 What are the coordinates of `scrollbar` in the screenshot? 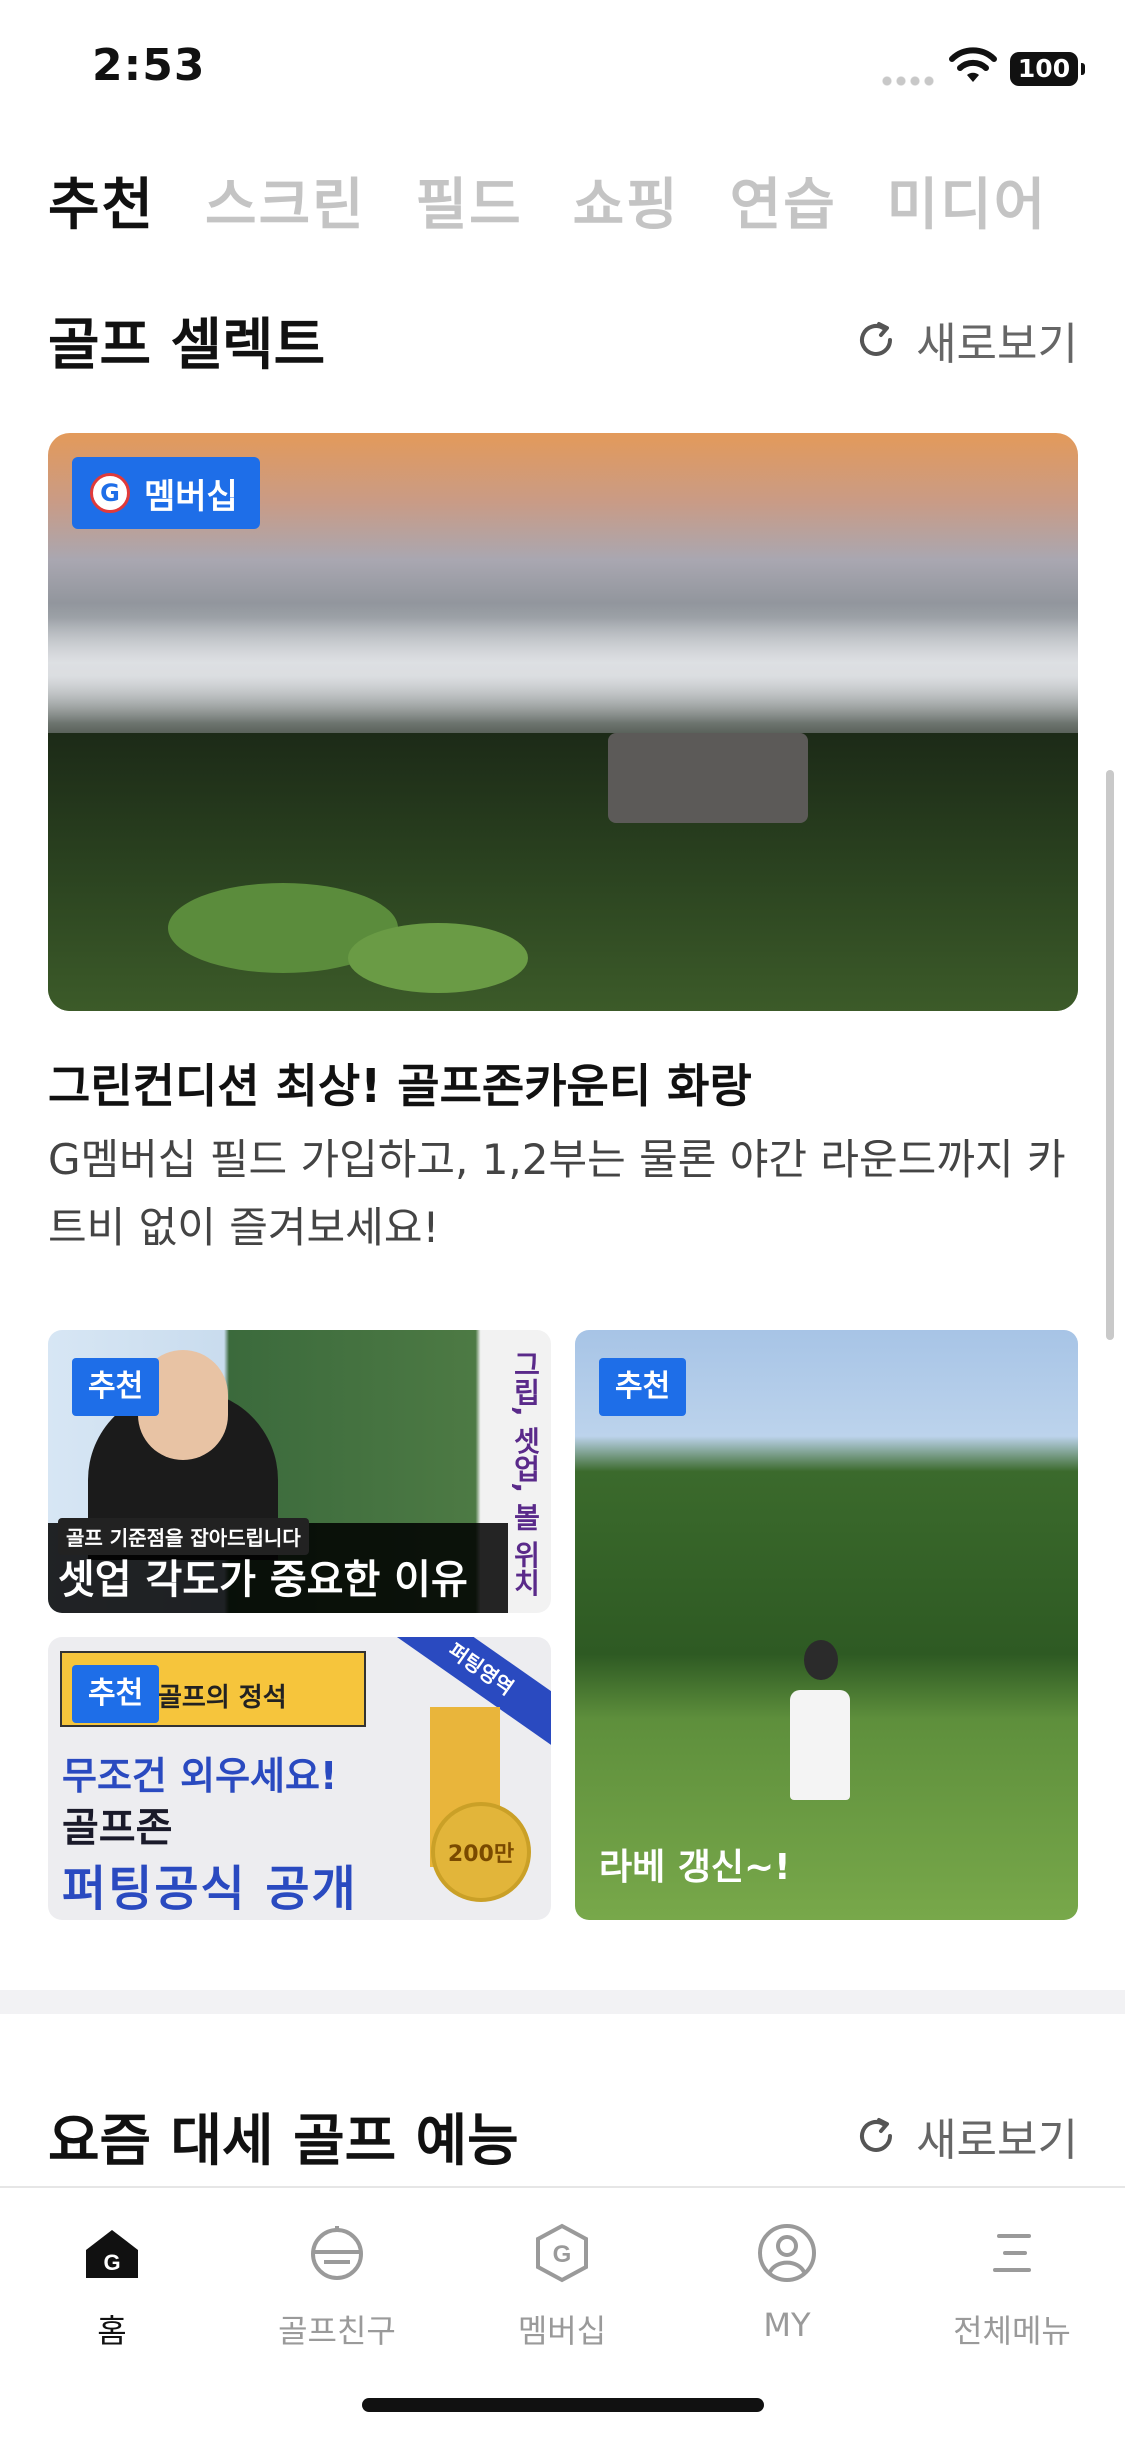 It's located at (1110, 1055).